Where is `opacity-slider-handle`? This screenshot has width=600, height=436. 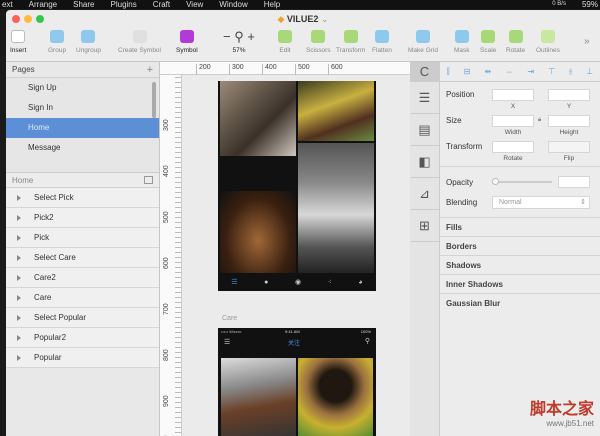
opacity-slider-handle is located at coordinates (495, 181).